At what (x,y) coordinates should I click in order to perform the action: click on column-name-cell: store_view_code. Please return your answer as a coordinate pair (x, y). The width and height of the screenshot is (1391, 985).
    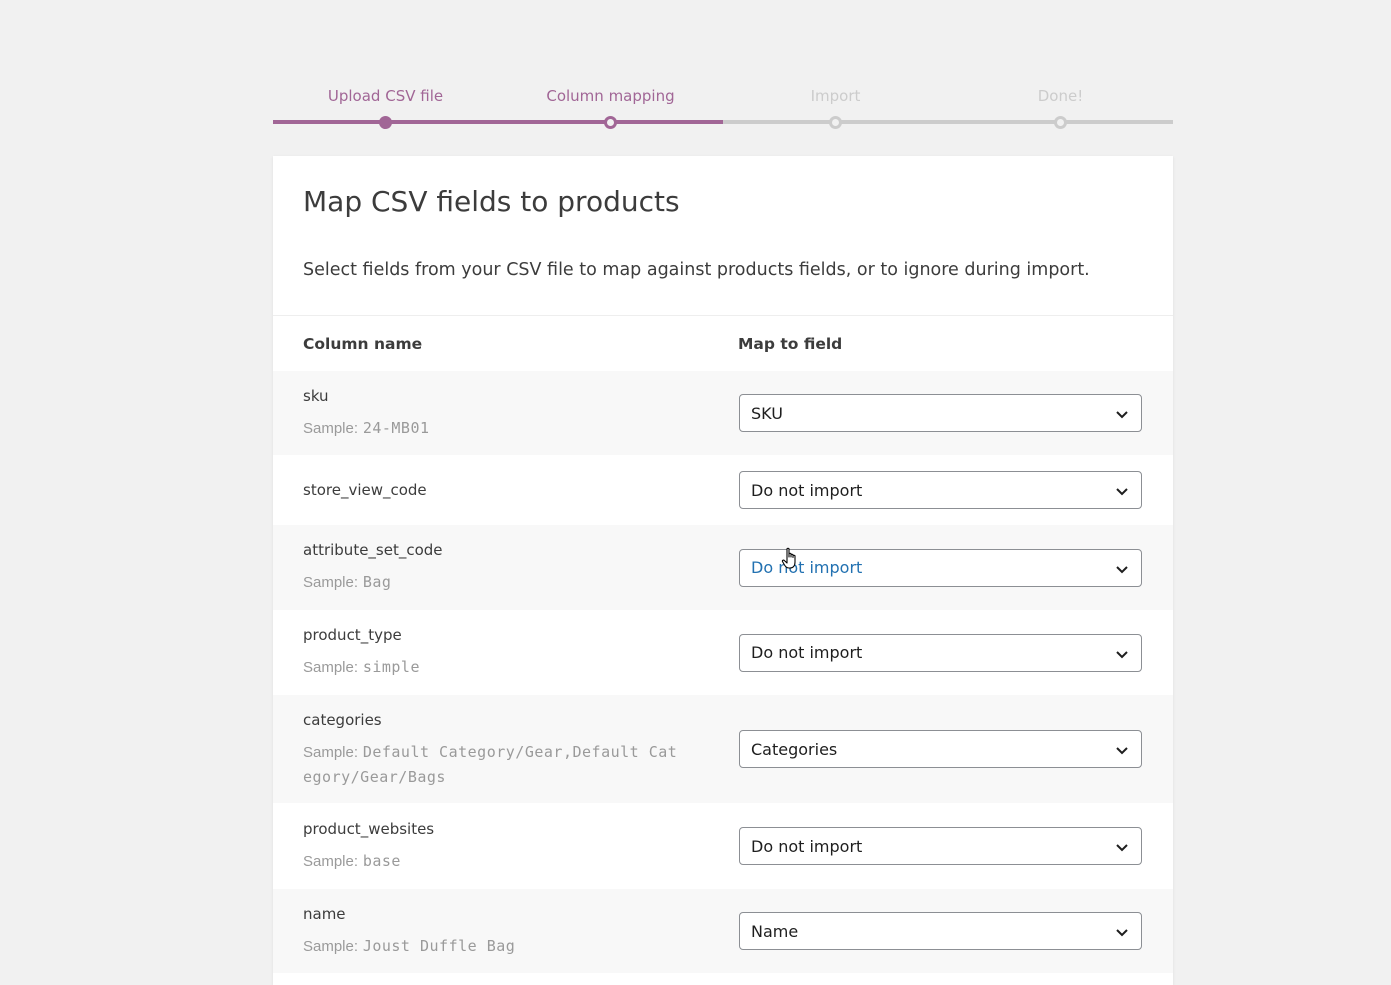
    Looking at the image, I should click on (490, 490).